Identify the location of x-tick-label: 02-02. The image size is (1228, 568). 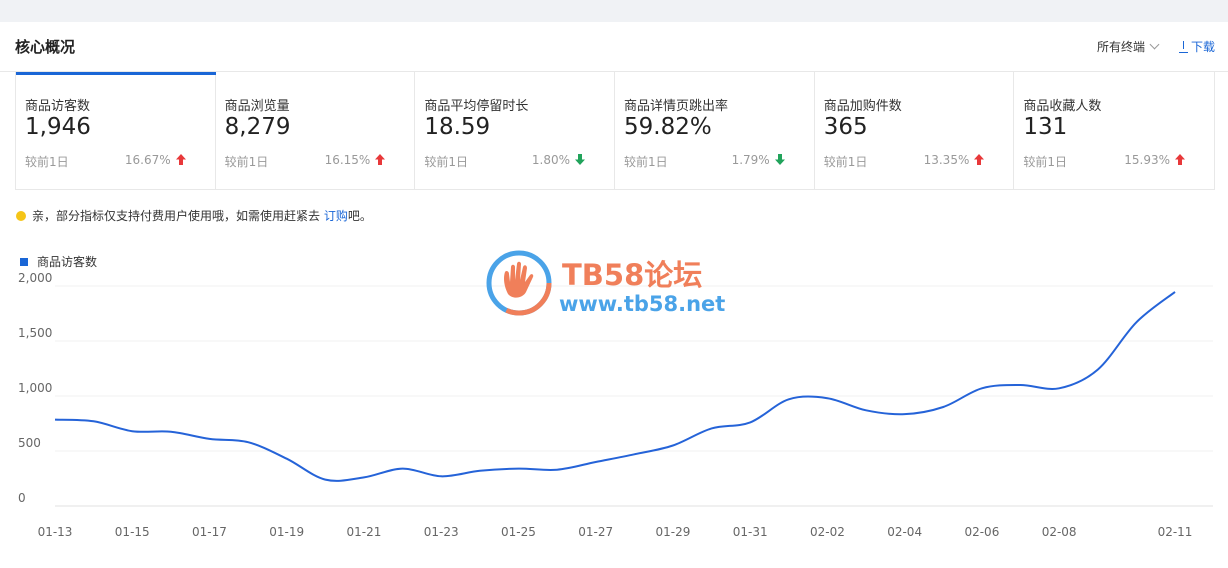
(827, 532).